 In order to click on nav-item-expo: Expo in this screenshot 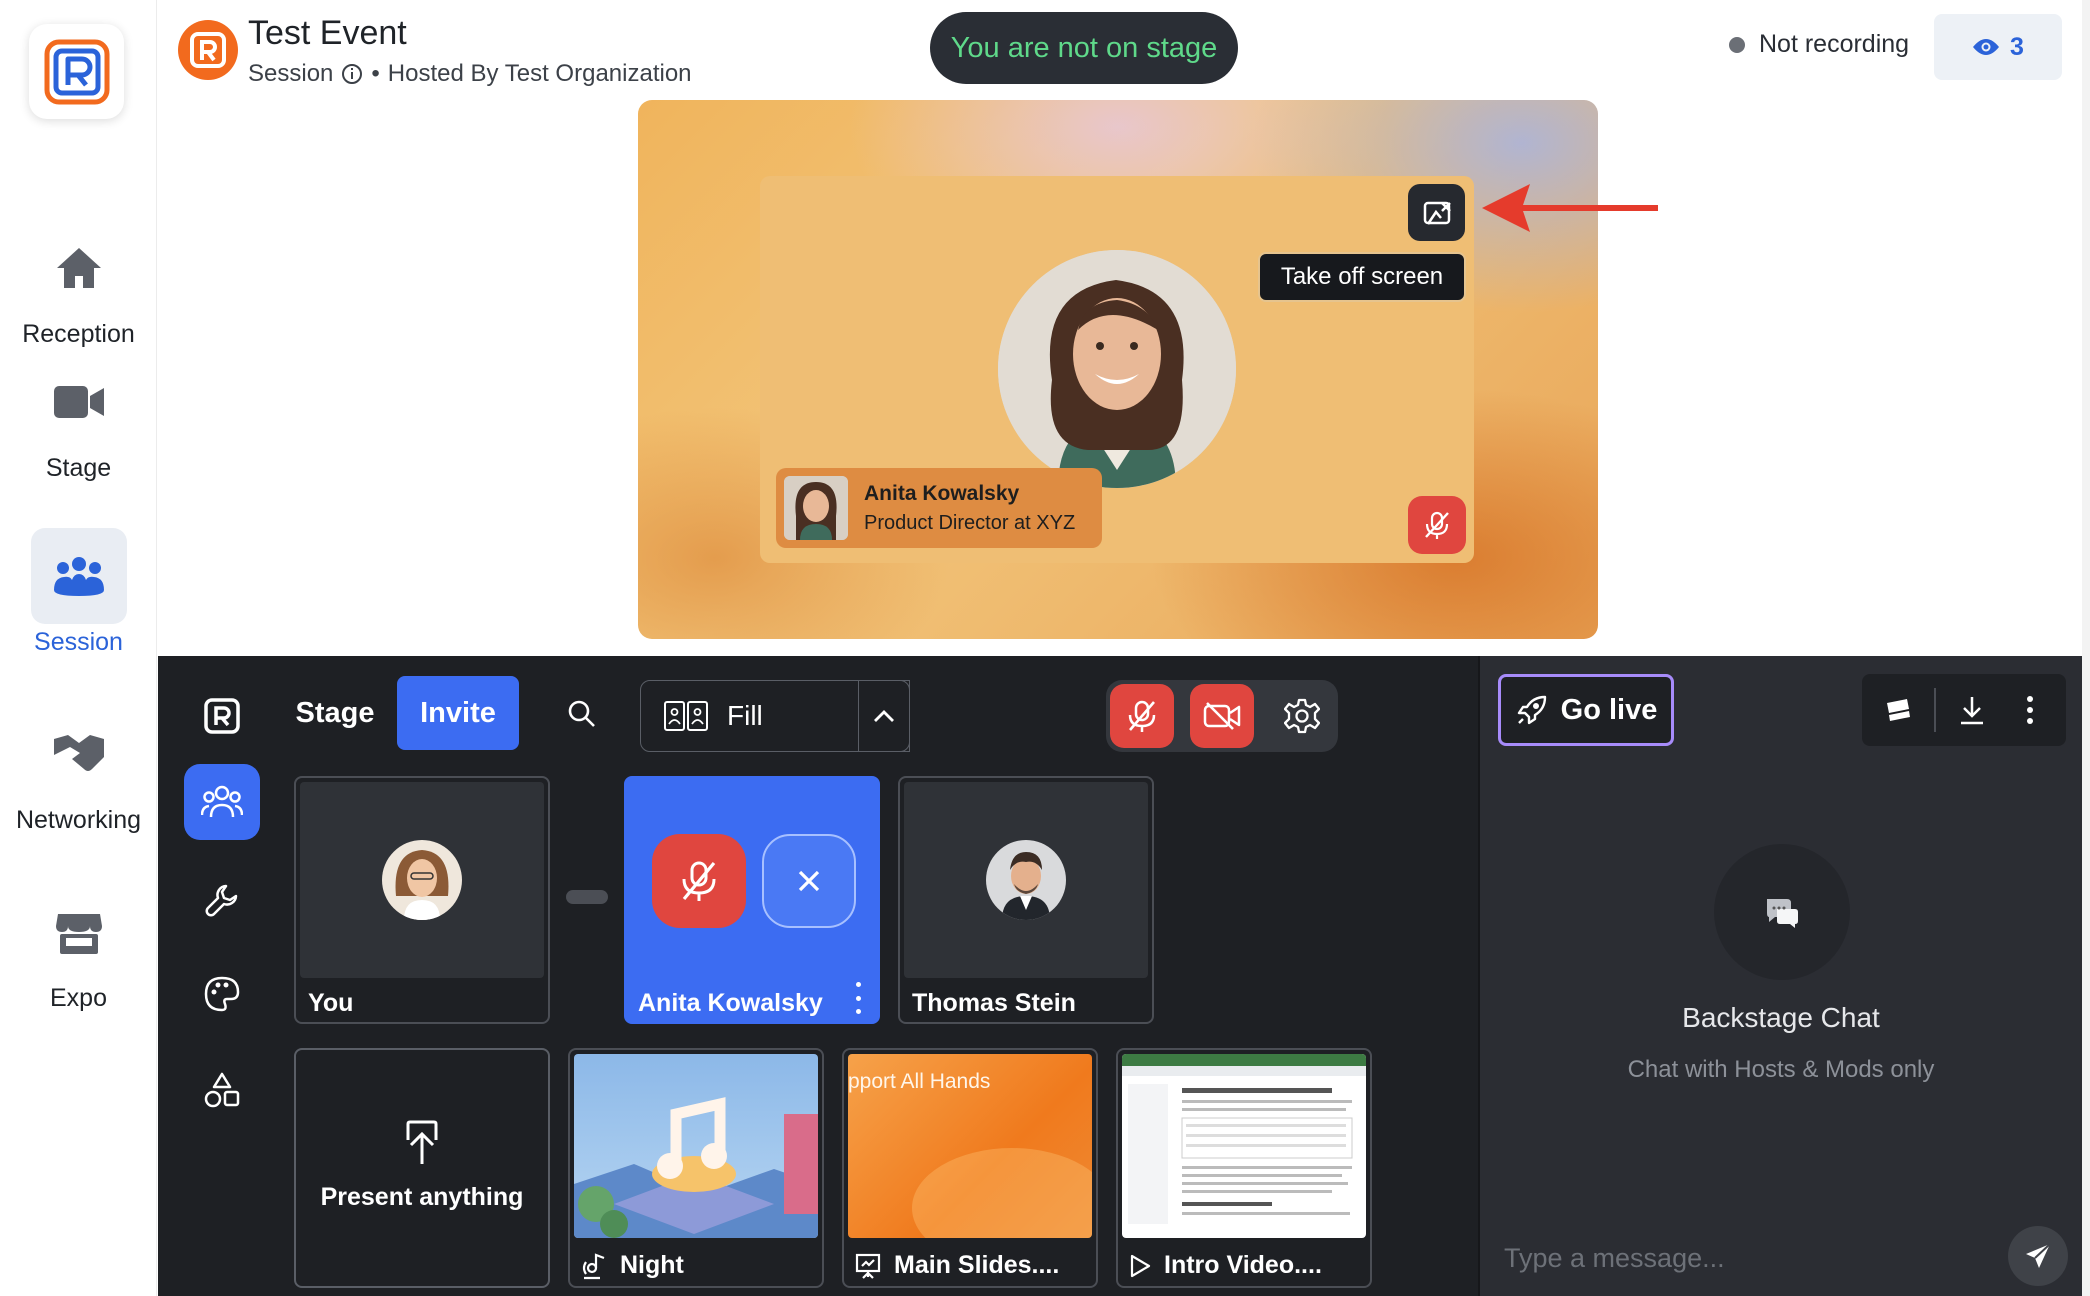, I will do `click(78, 948)`.